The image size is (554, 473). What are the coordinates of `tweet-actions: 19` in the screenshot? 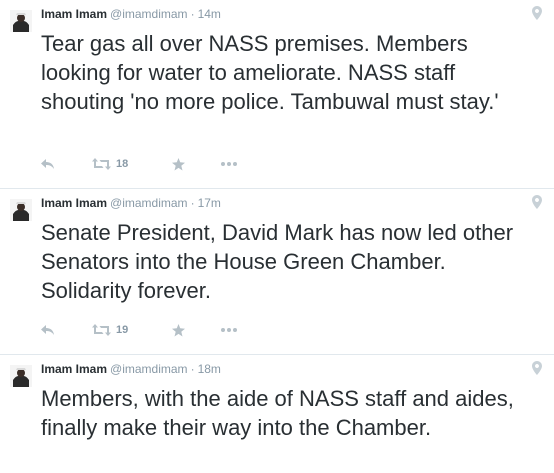 It's located at (151, 330).